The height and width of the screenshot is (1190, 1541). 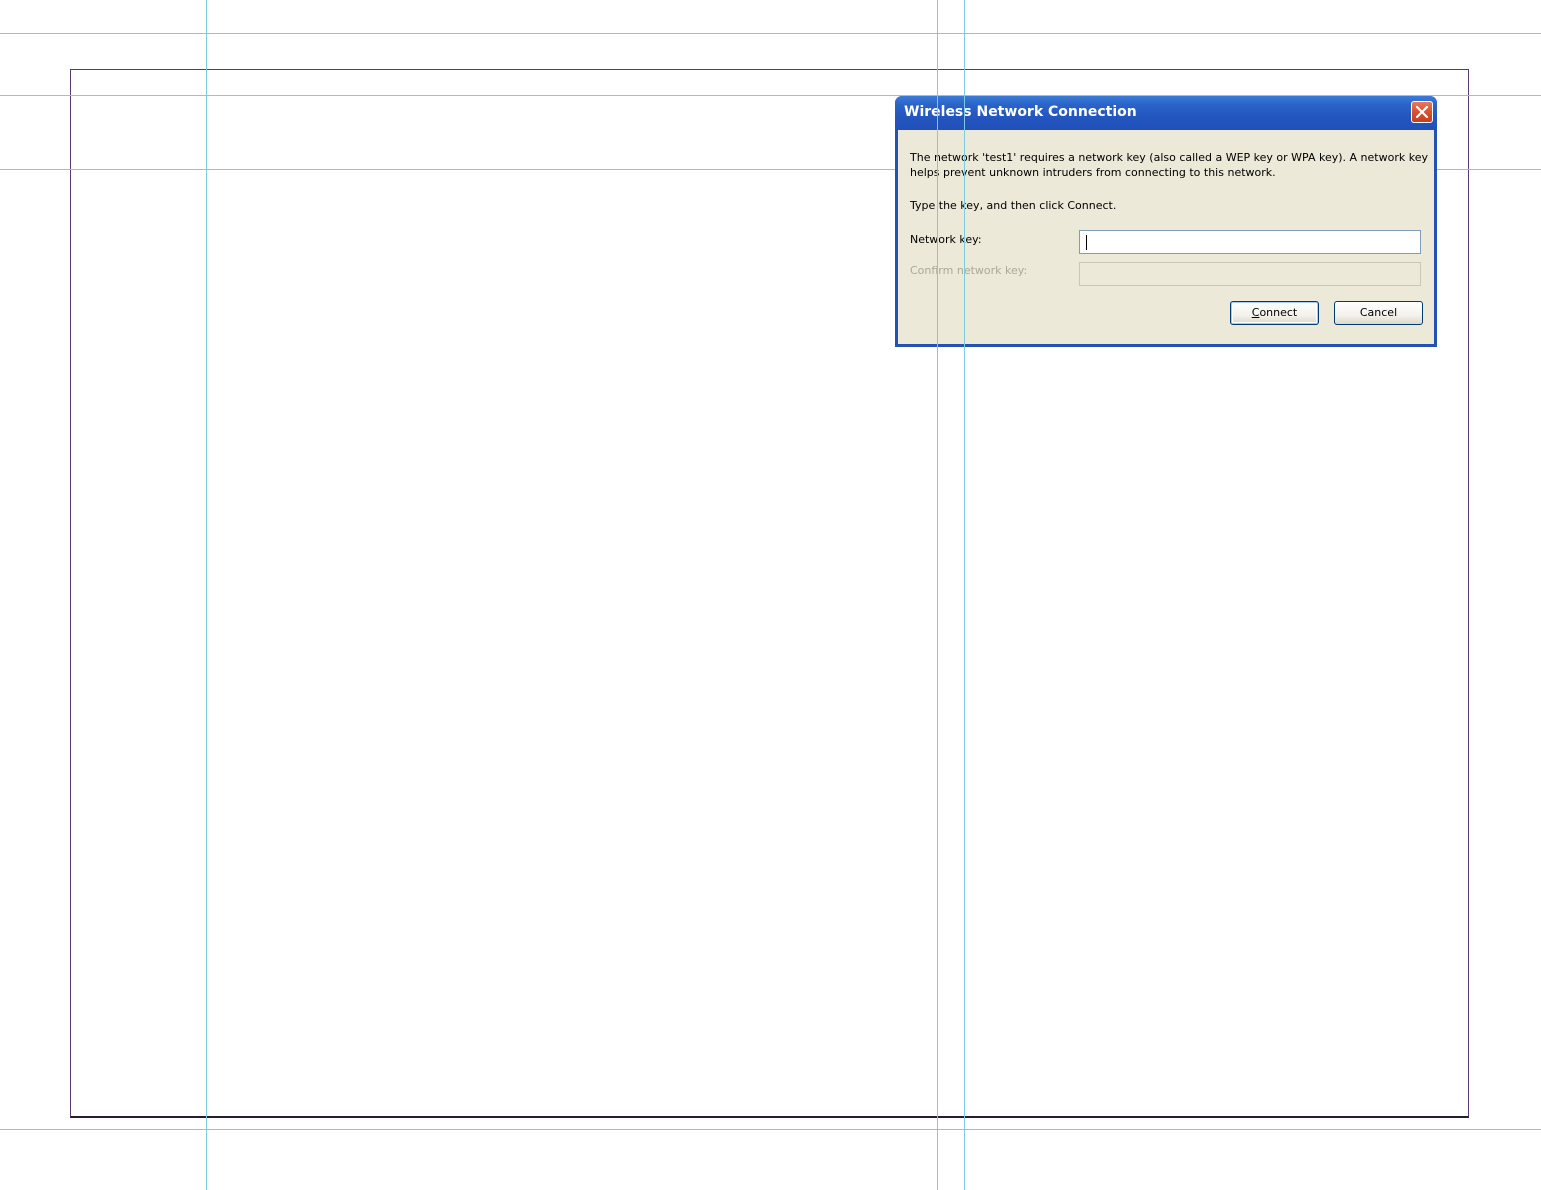 I want to click on cancel-button: Cancel, so click(x=1378, y=313).